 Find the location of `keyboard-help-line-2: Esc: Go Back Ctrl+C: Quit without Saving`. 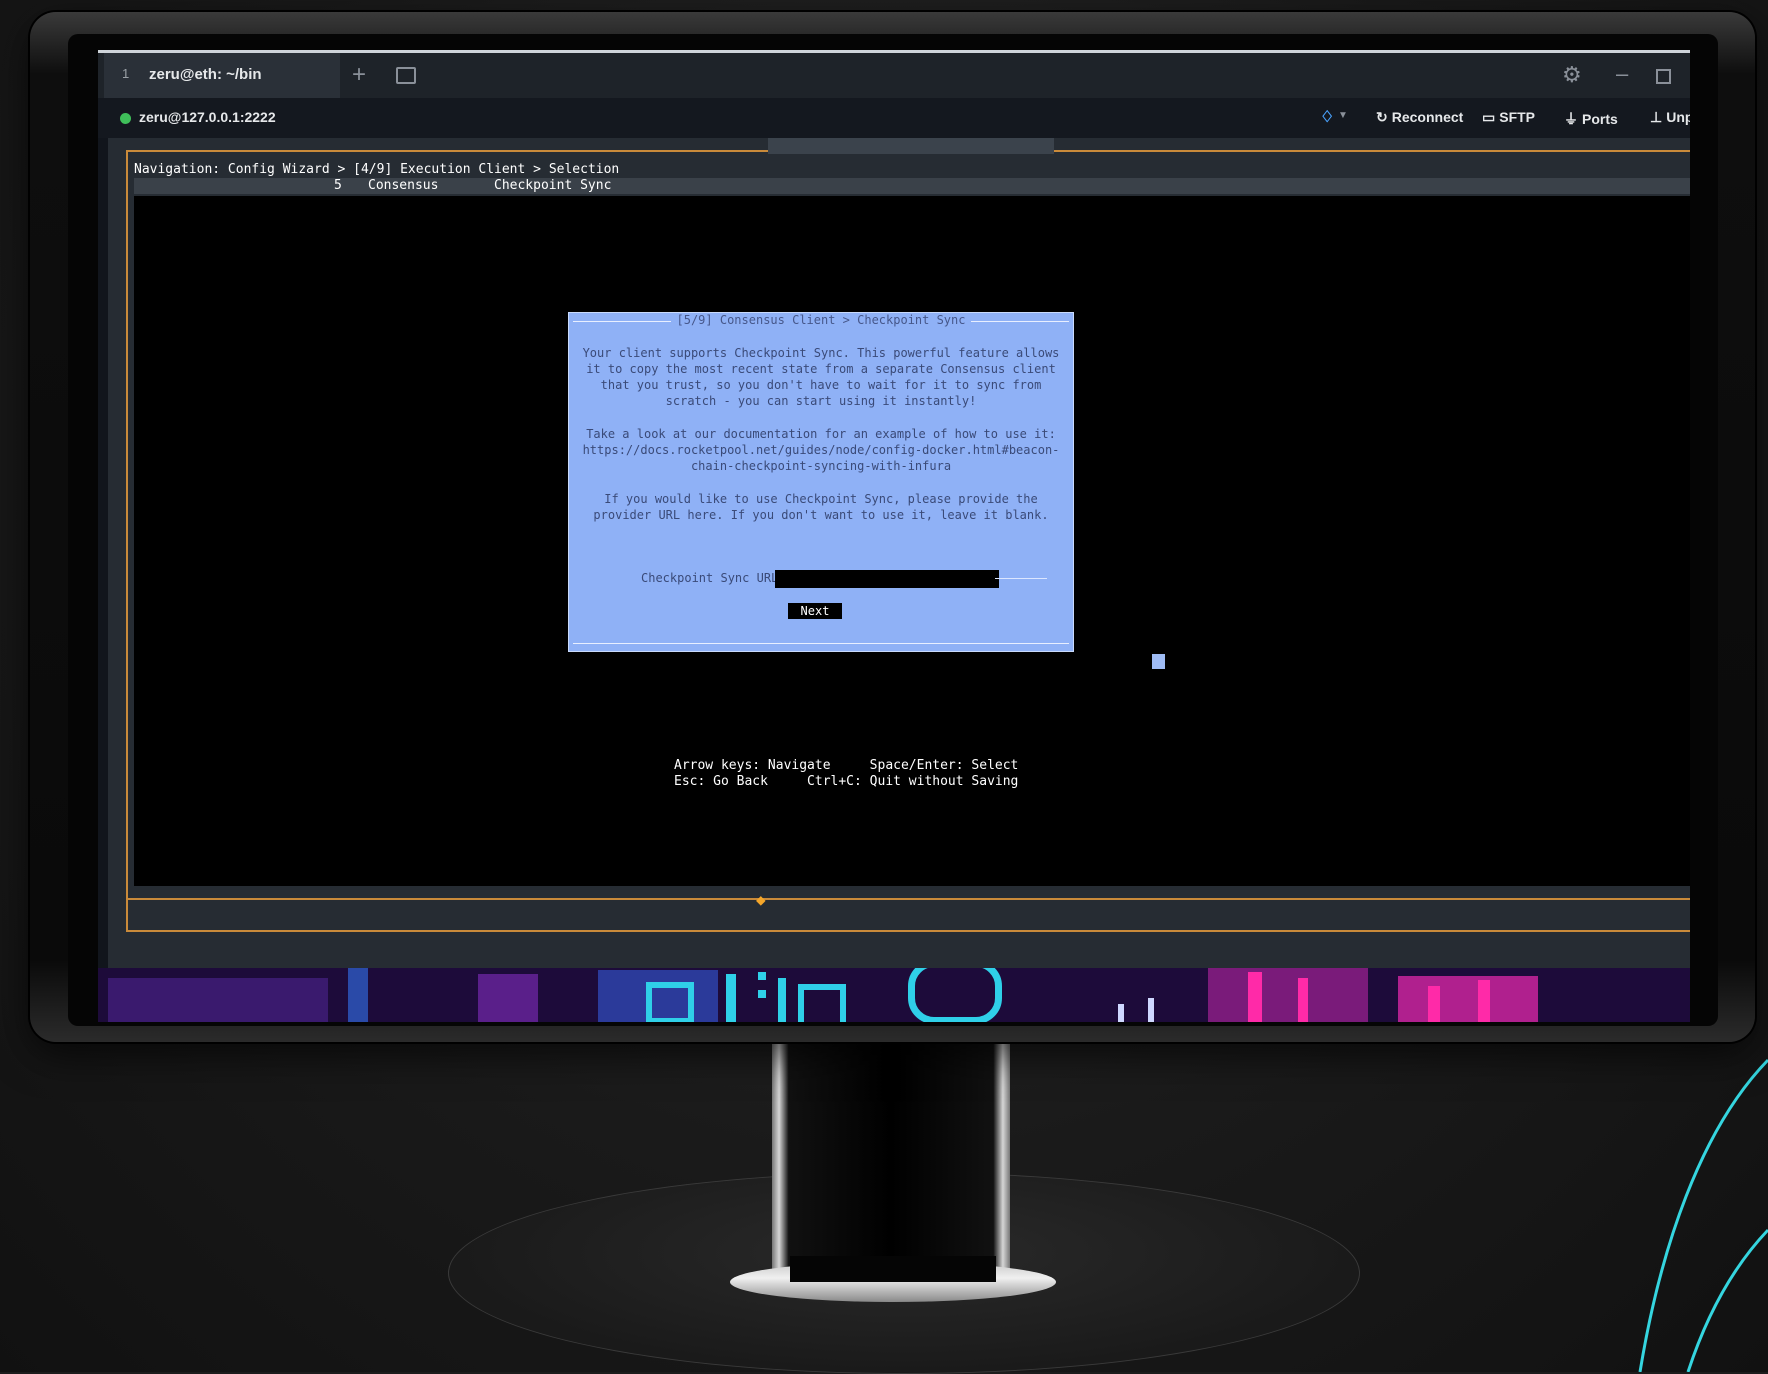

keyboard-help-line-2: Esc: Go Back Ctrl+C: Quit without Saving is located at coordinates (846, 781).